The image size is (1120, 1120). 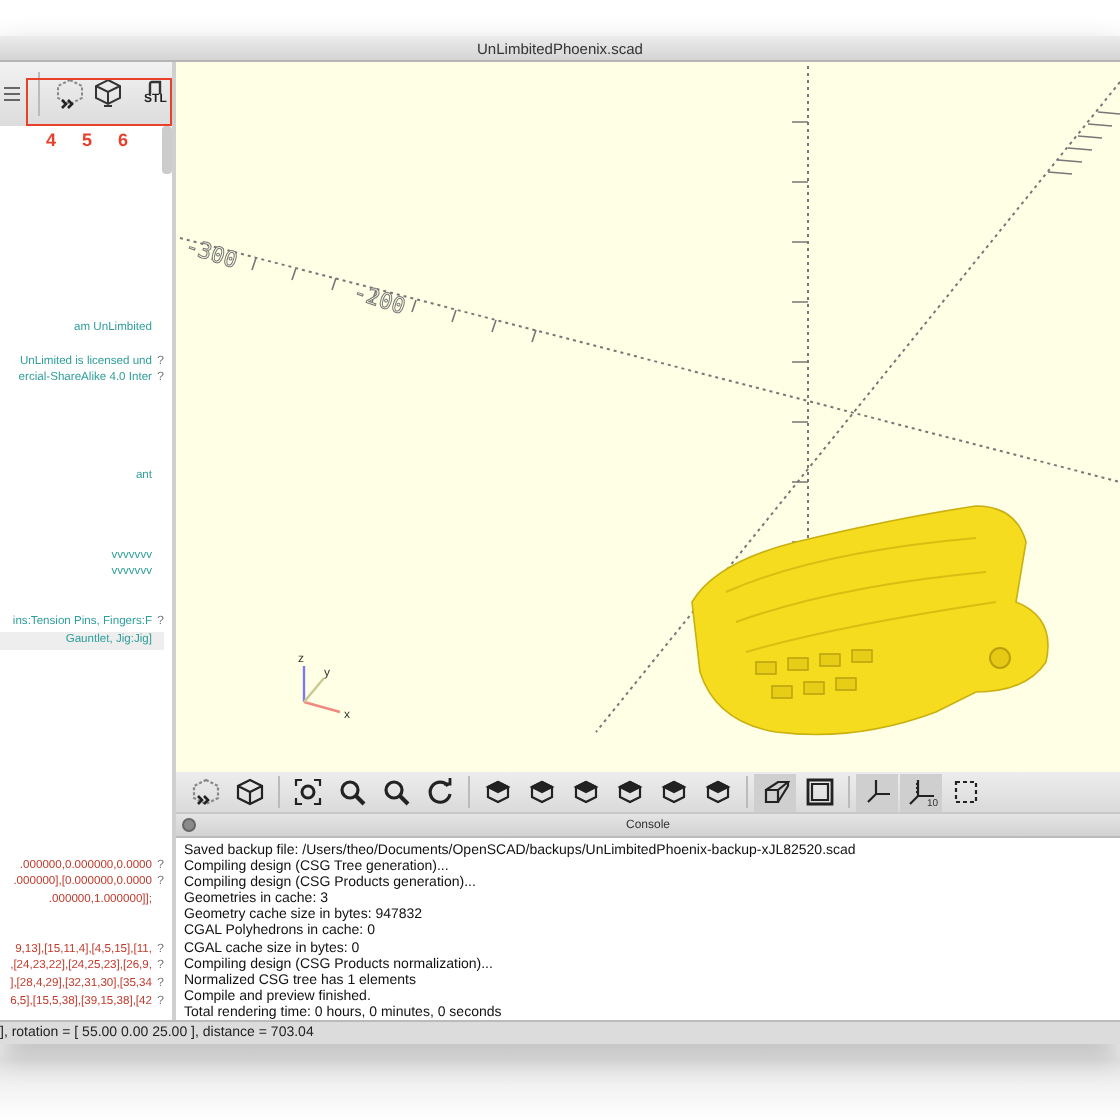 I want to click on scrollbar, so click(x=167, y=150).